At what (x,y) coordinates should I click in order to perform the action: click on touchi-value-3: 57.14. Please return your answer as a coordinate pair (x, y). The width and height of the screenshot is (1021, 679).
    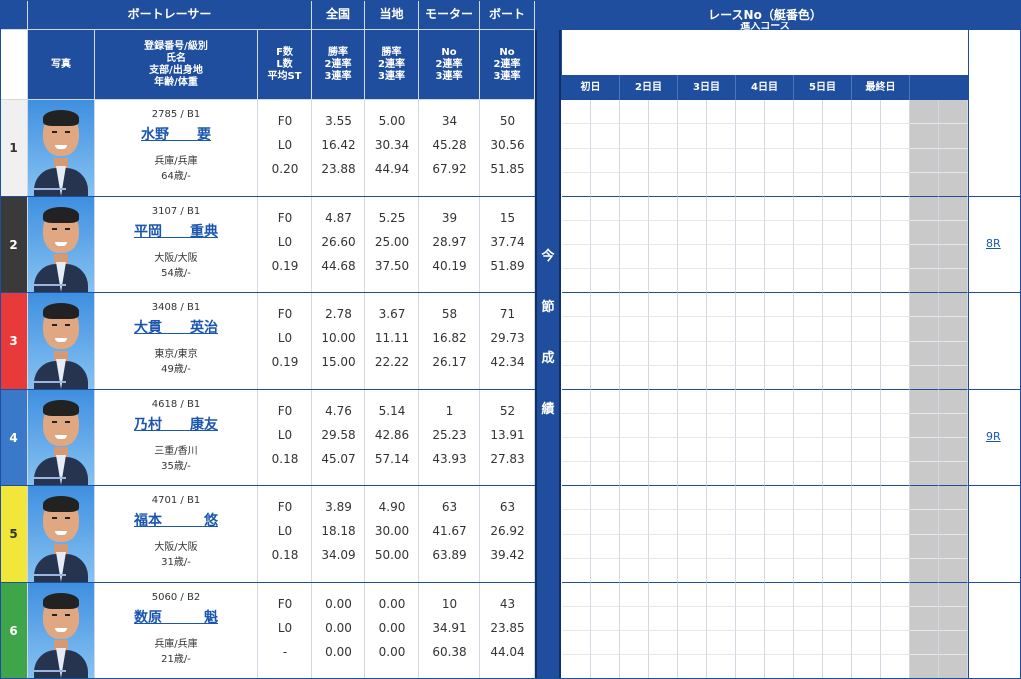
    Looking at the image, I should click on (392, 459).